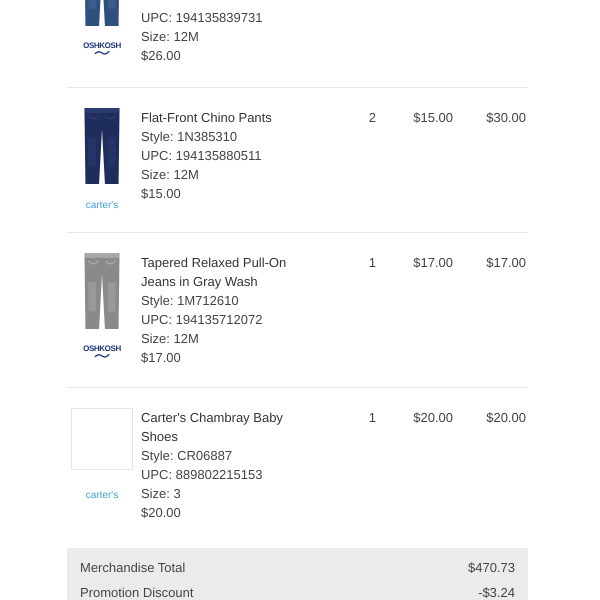  I want to click on summary-label: Merchandise Total, so click(133, 567).